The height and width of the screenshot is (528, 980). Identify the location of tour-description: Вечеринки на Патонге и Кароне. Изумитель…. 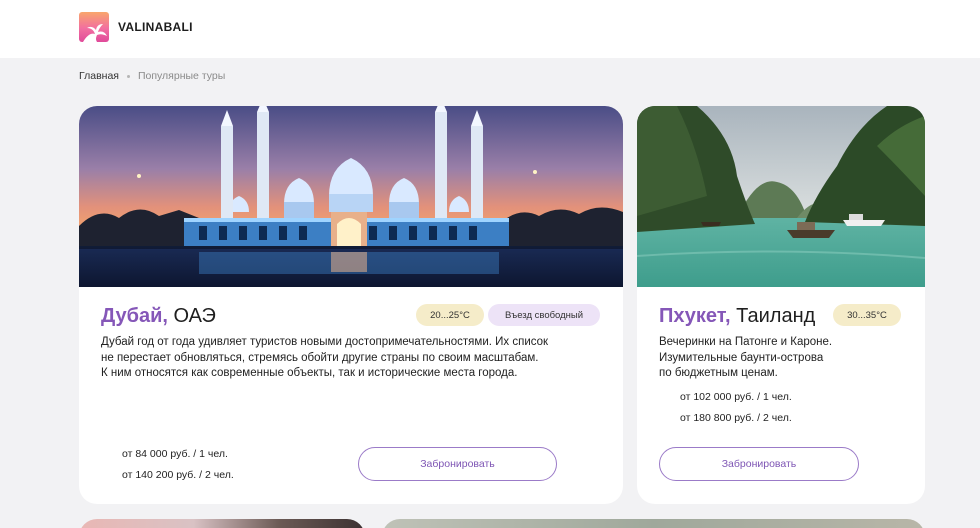
(774, 358).